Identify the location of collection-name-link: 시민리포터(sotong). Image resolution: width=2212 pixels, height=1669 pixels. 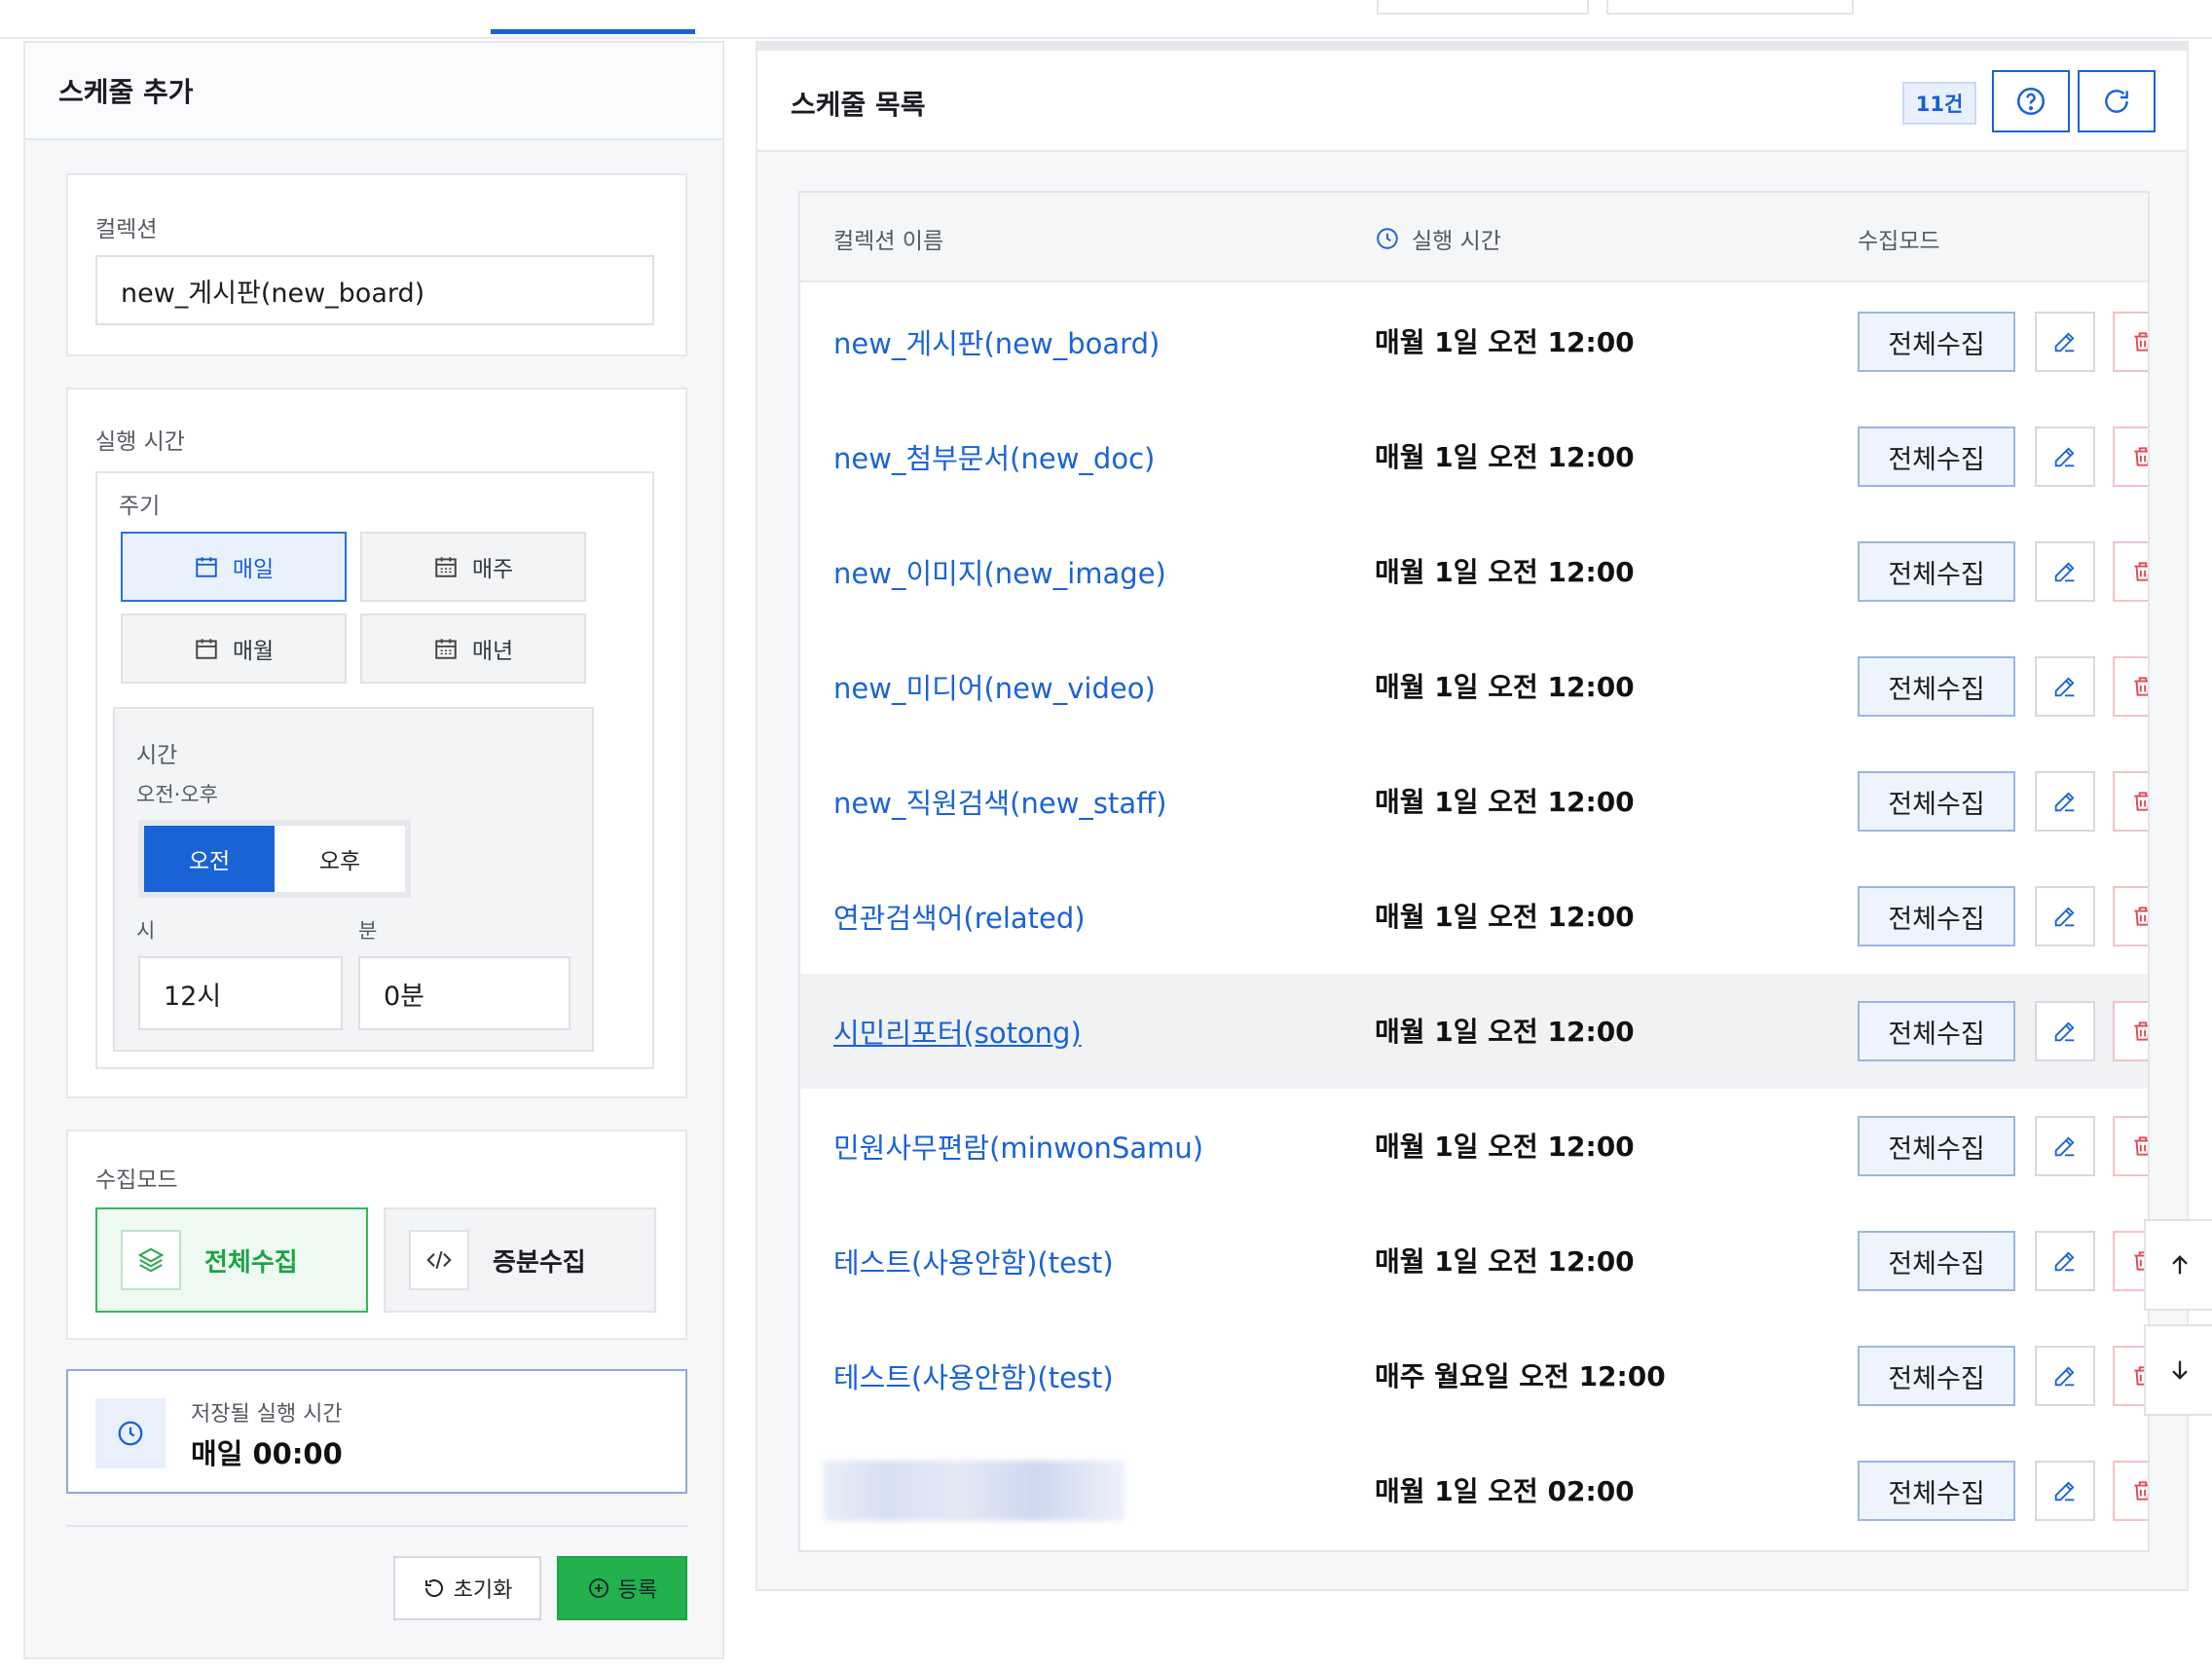
(957, 1031).